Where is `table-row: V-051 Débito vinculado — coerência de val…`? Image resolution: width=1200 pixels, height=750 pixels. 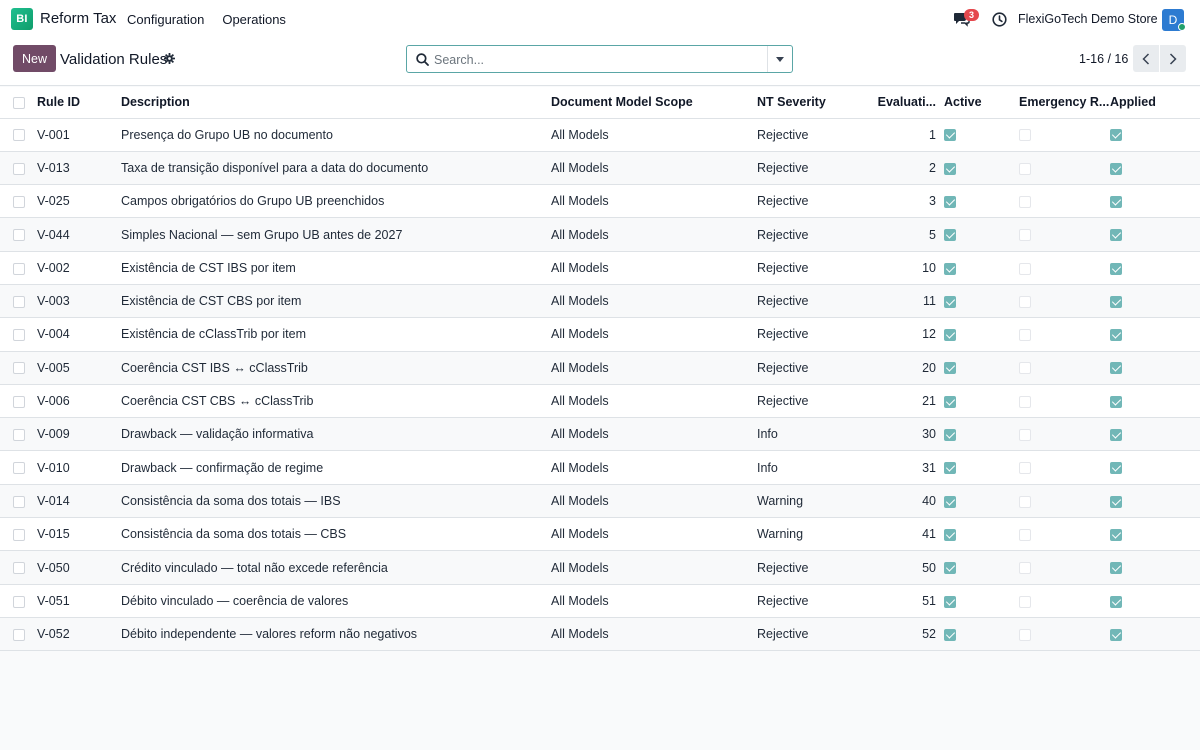
table-row: V-051 Débito vinculado — coerência de val… is located at coordinates (600, 601).